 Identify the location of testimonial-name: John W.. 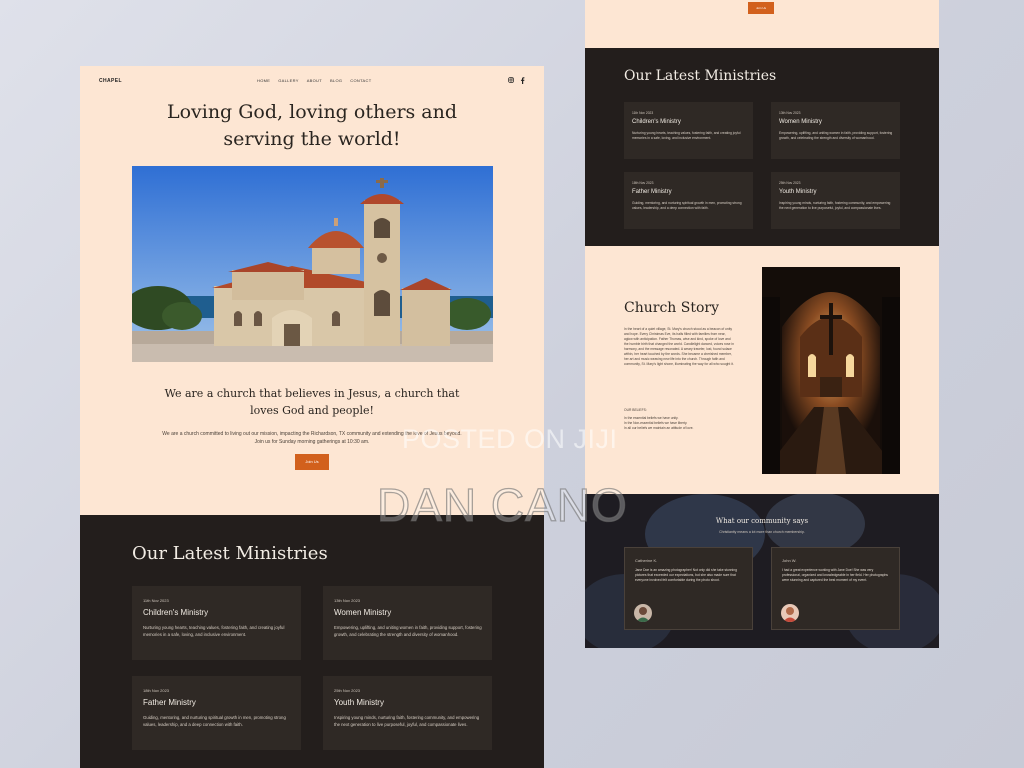
(789, 560).